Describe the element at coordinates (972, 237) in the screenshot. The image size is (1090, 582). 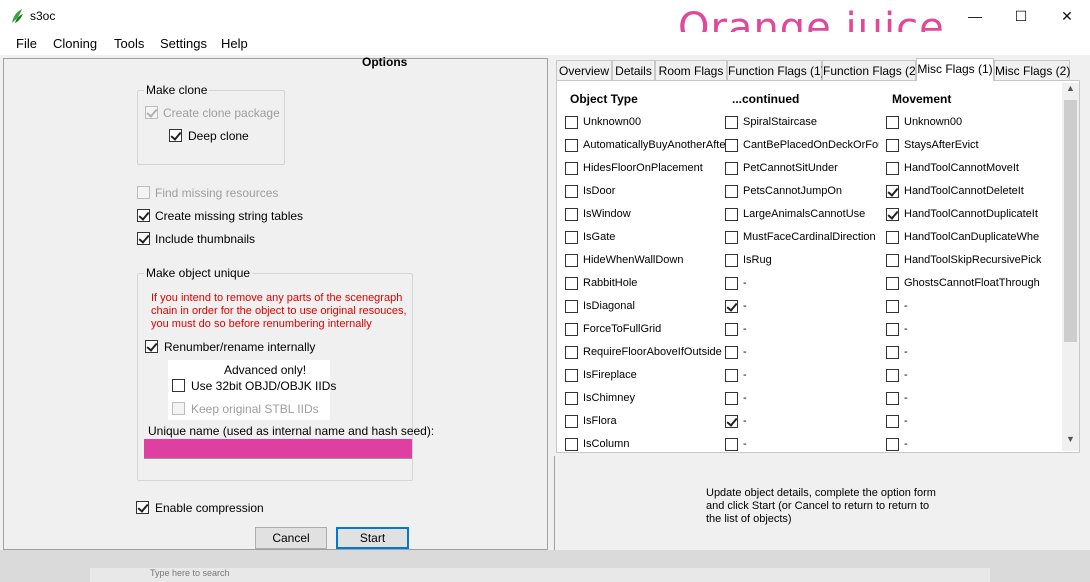
I see `flag-label: HandToolCanDuplicateWhe` at that location.